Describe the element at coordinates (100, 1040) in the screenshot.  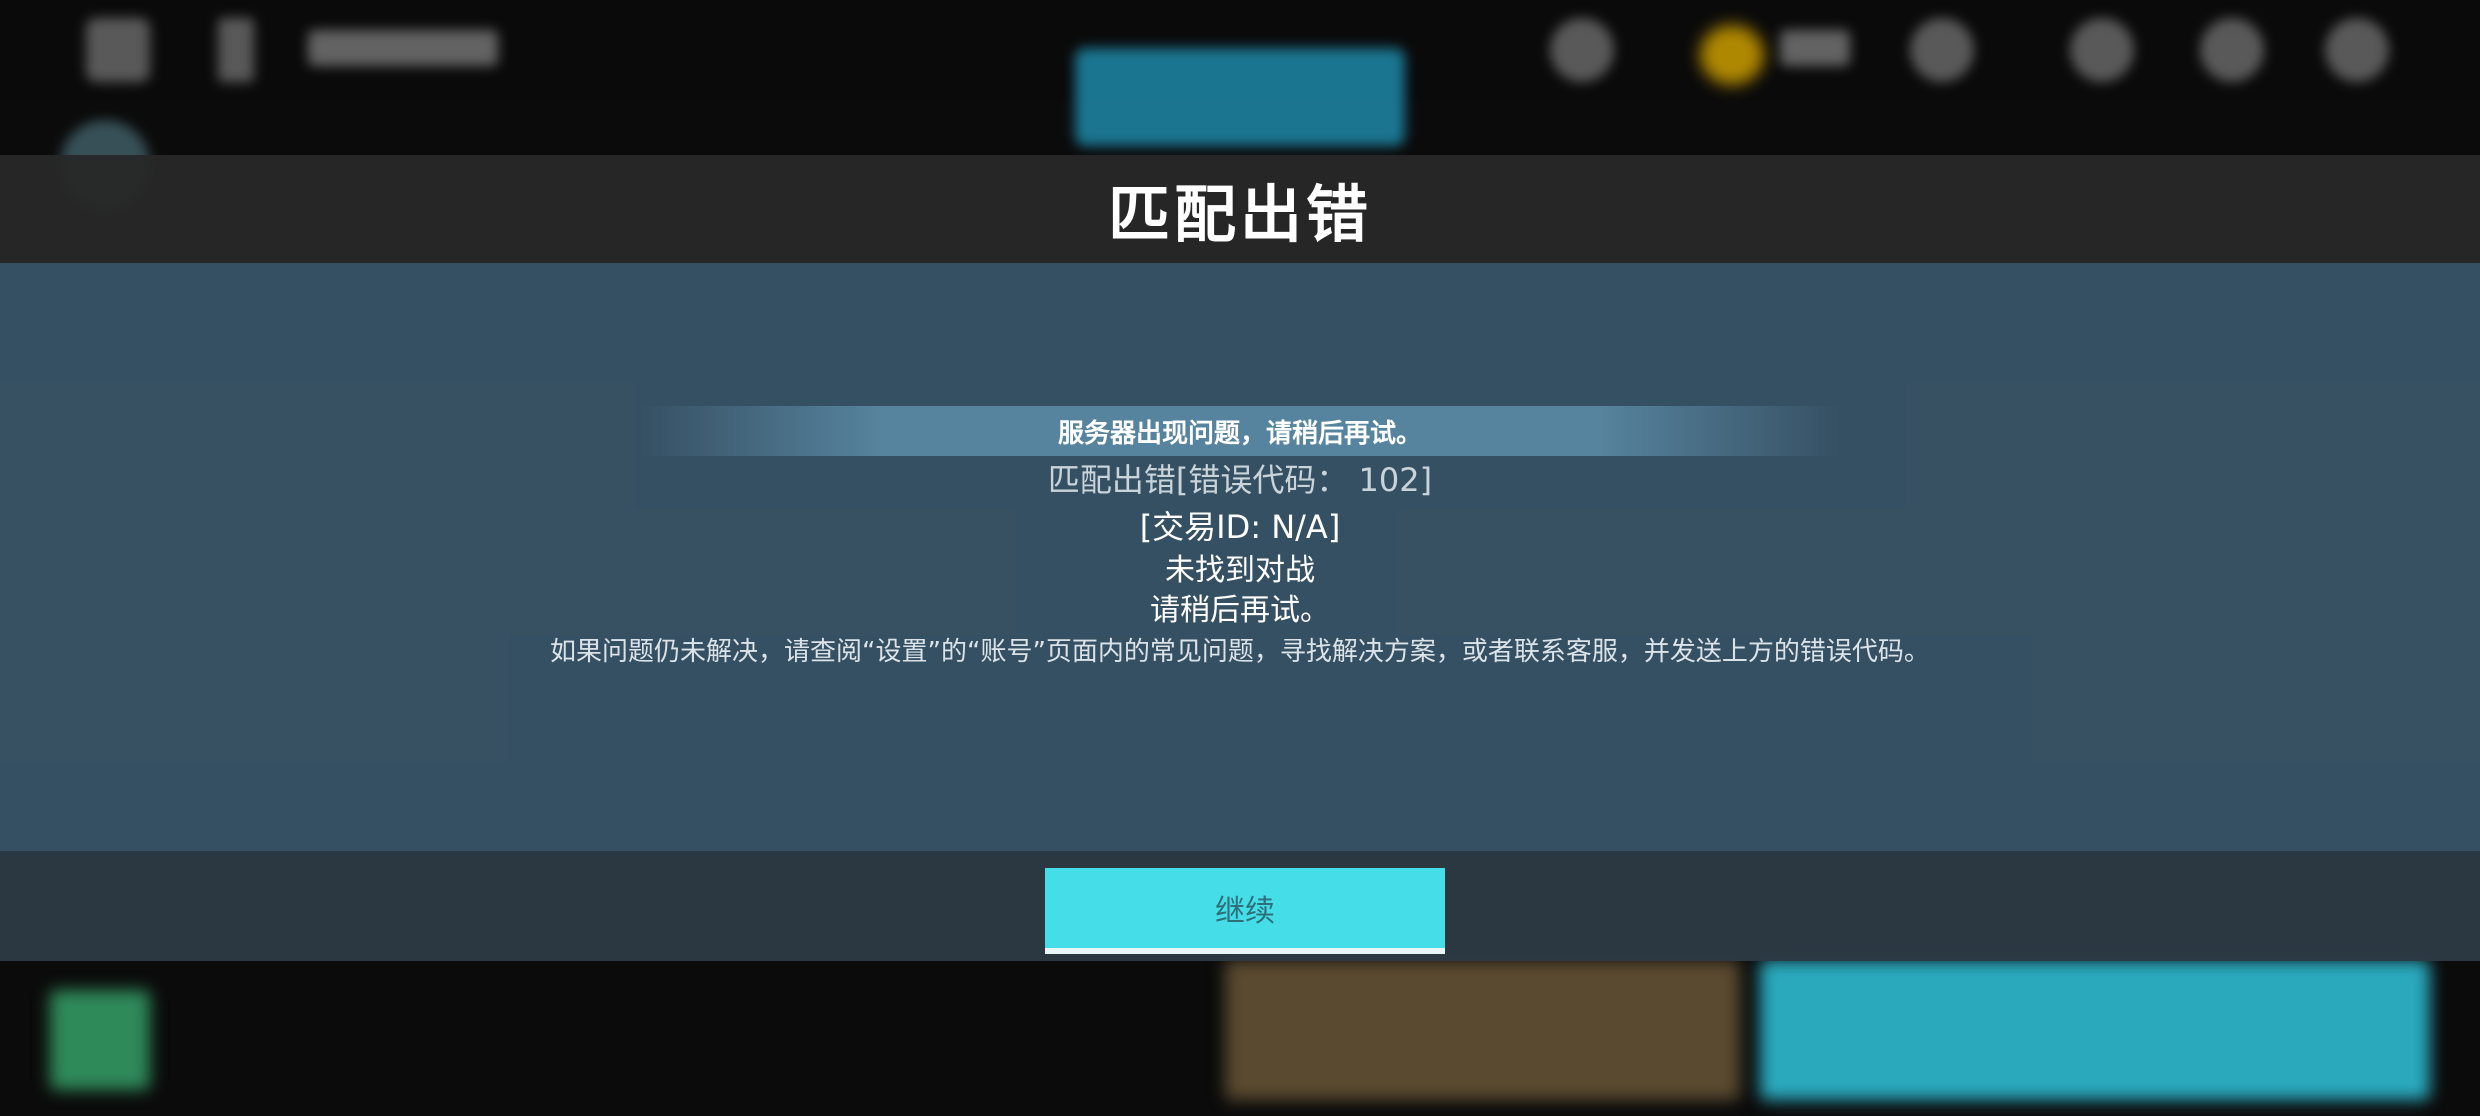
I see `blurred-green-card` at that location.